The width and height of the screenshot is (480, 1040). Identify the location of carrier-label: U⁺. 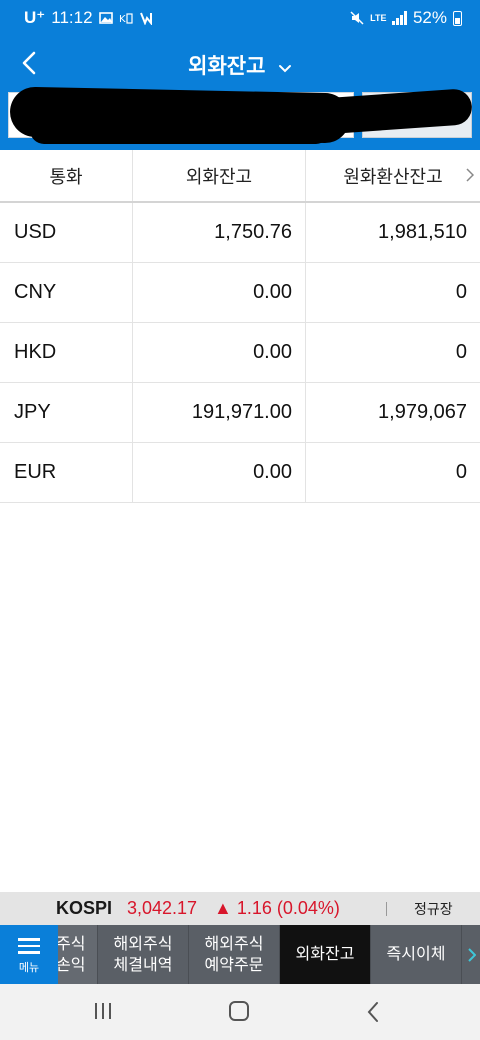
(35, 17).